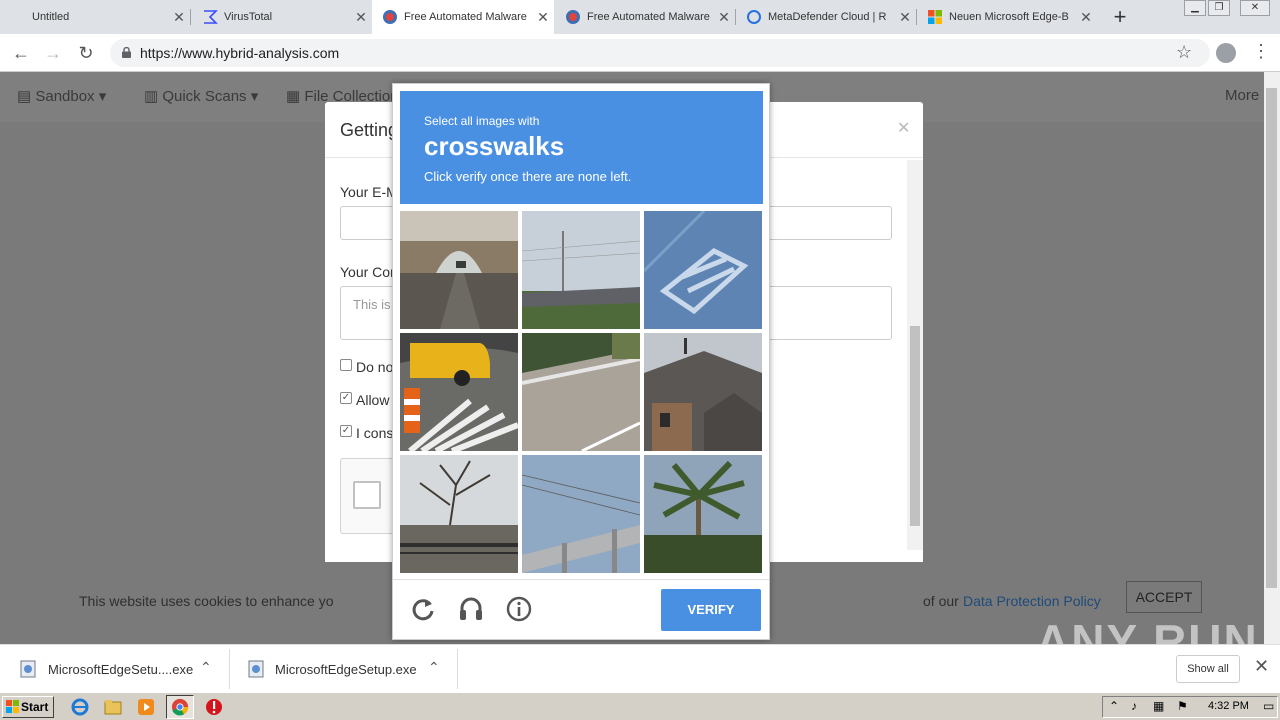 This screenshot has height=720, width=1280. Describe the element at coordinates (935, 17) in the screenshot. I see `microsoft-icon` at that location.